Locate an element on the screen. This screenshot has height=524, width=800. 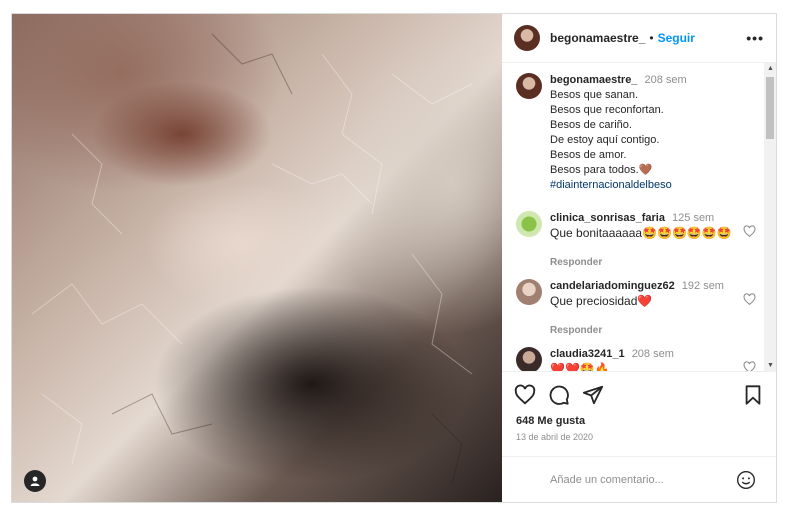
caption-time: 208 sem is located at coordinates (666, 80).